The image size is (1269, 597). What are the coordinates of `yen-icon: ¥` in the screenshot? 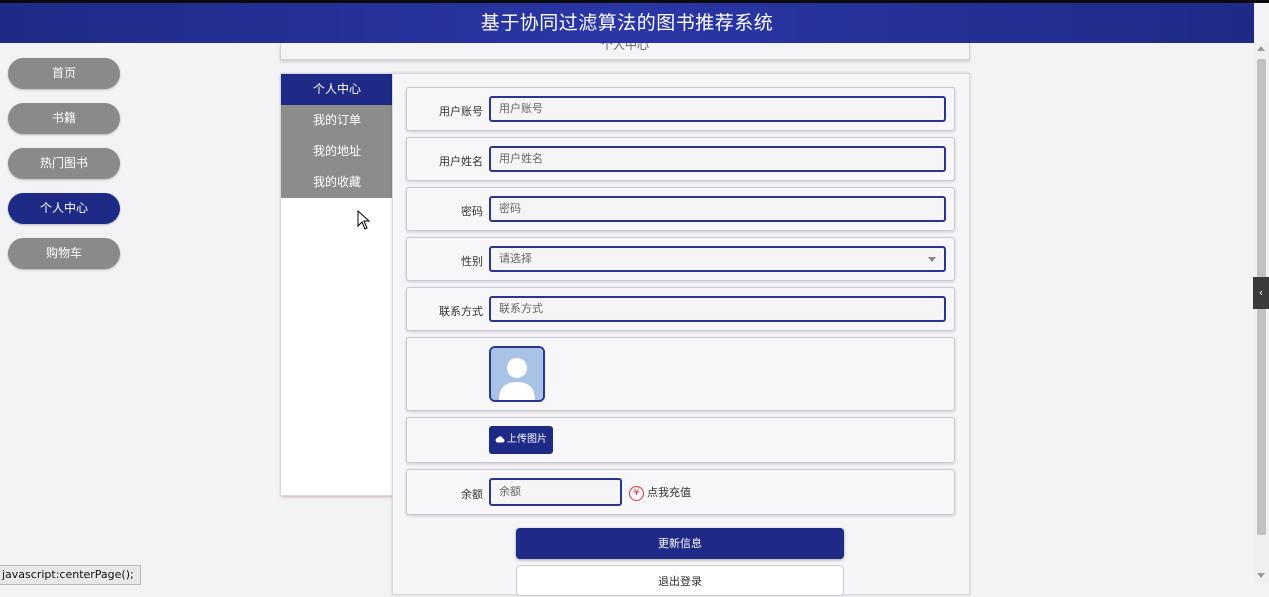 It's located at (636, 493).